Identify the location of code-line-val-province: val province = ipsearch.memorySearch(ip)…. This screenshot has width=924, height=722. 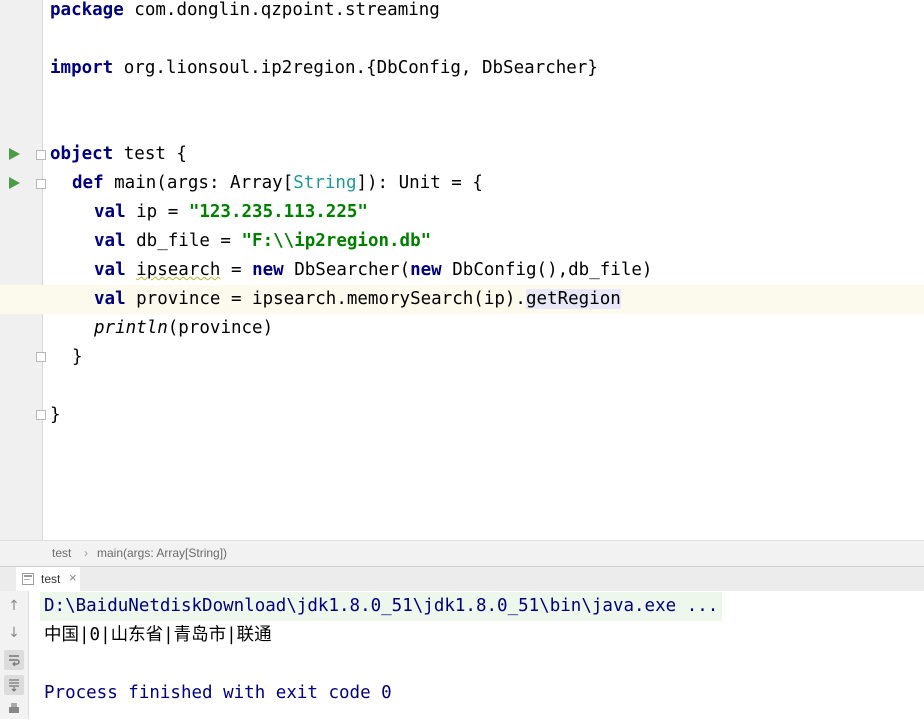
(357, 299).